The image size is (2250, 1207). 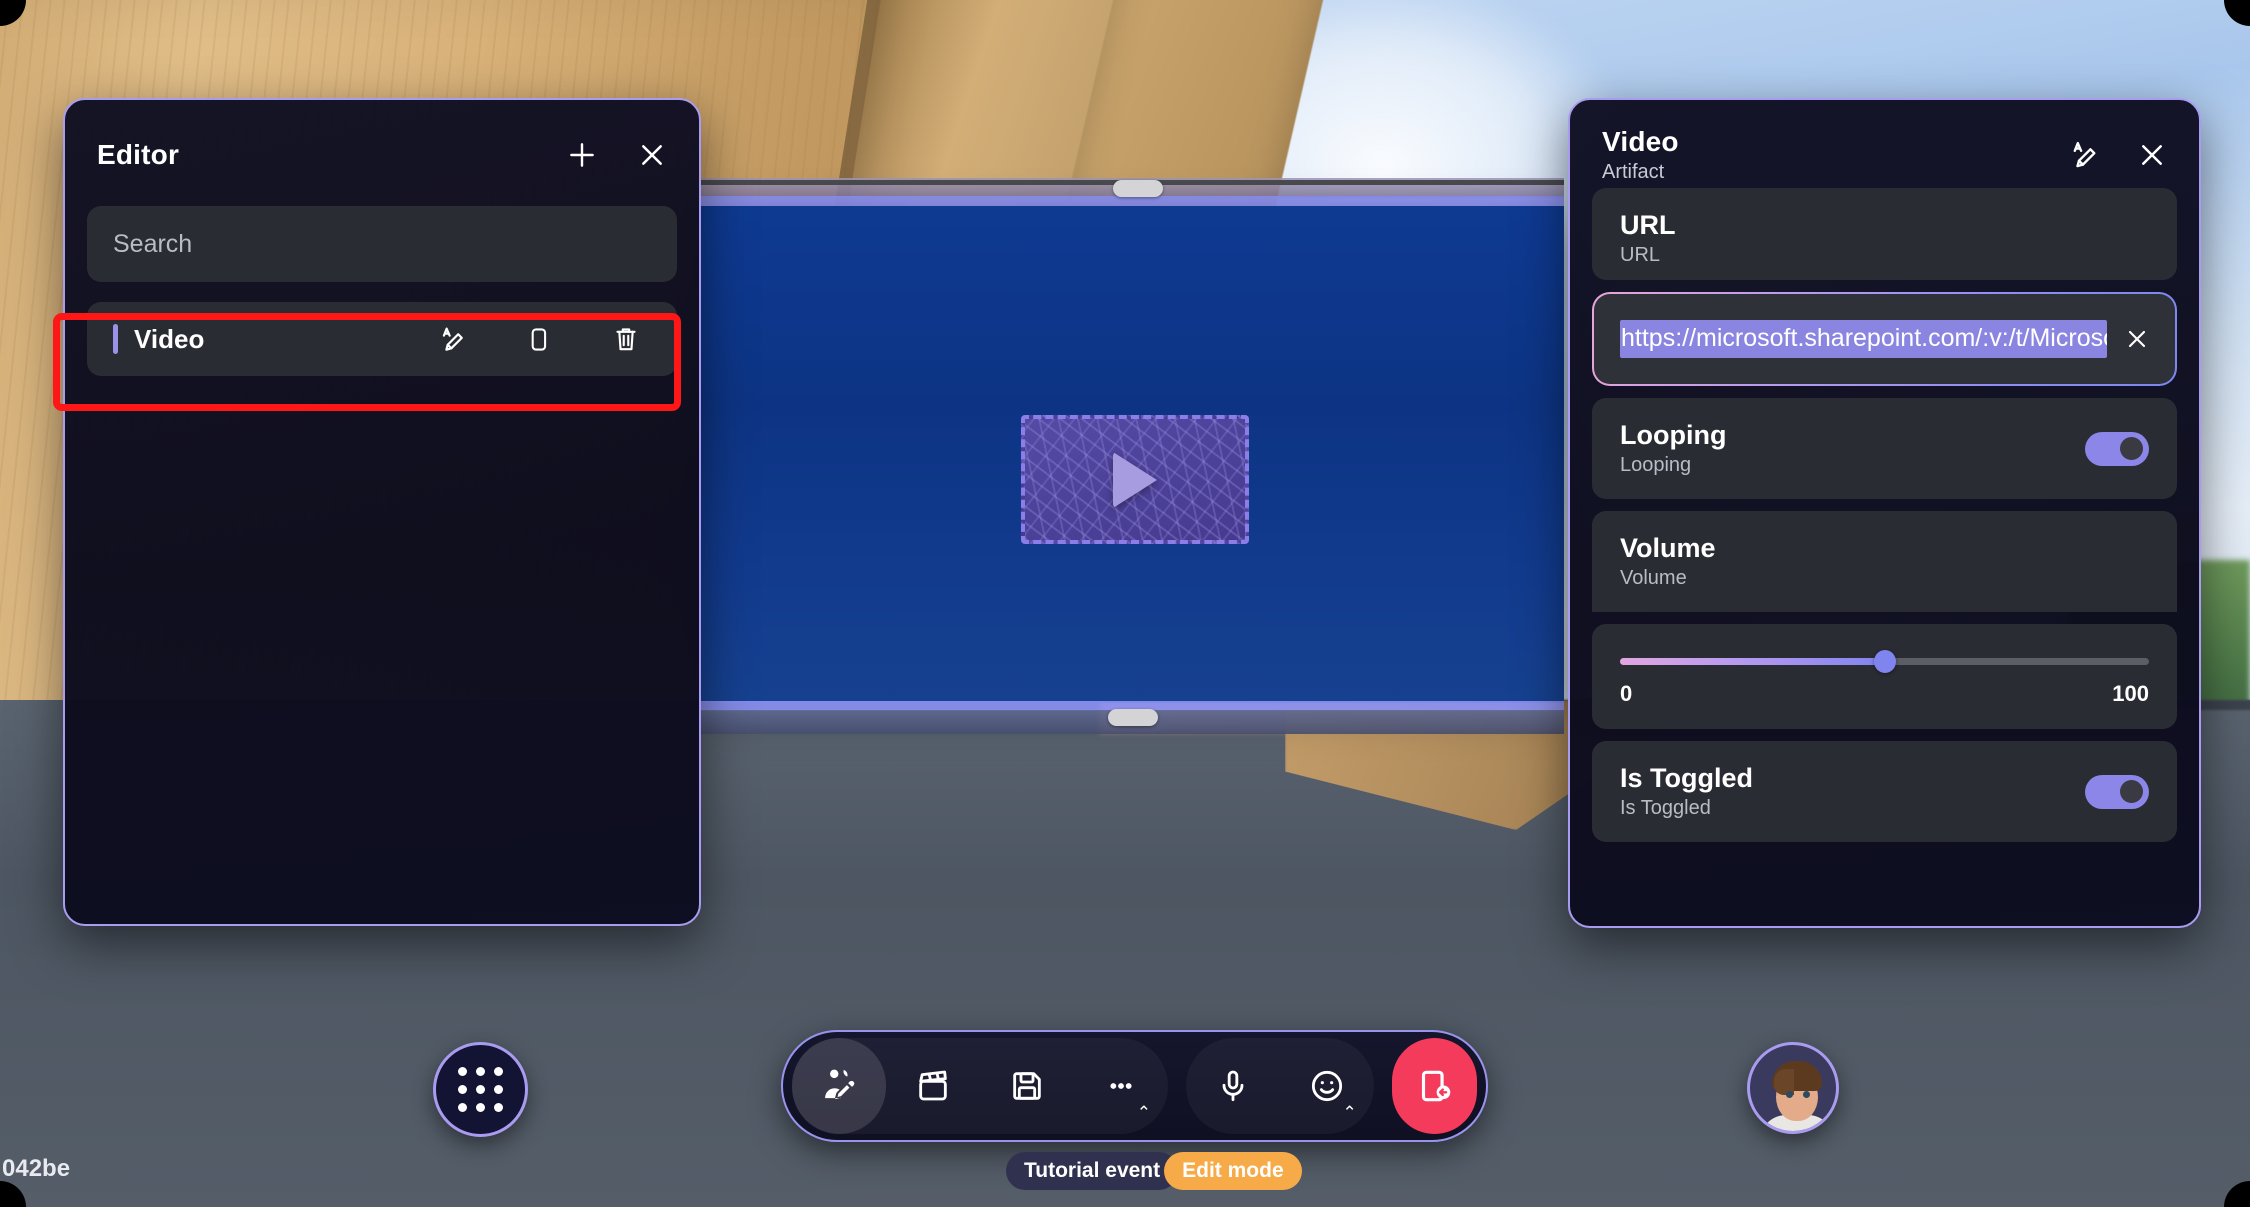 I want to click on toolbar-group-left: ⌃, so click(x=980, y=1086).